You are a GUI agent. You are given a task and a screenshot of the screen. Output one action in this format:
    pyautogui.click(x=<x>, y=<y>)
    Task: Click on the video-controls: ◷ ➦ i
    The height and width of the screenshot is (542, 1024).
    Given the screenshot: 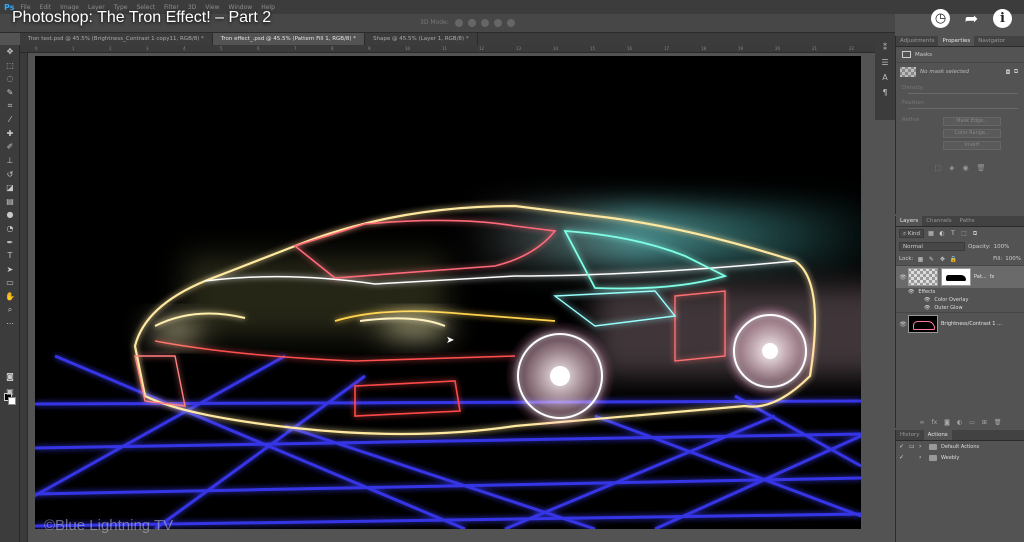 What is the action you would take?
    pyautogui.click(x=971, y=18)
    